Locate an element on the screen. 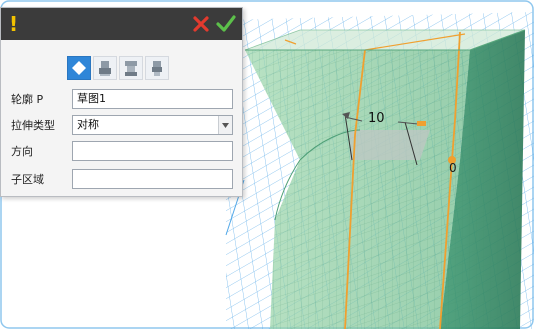 The image size is (534, 329). solid-diamond-icon is located at coordinates (79, 68).